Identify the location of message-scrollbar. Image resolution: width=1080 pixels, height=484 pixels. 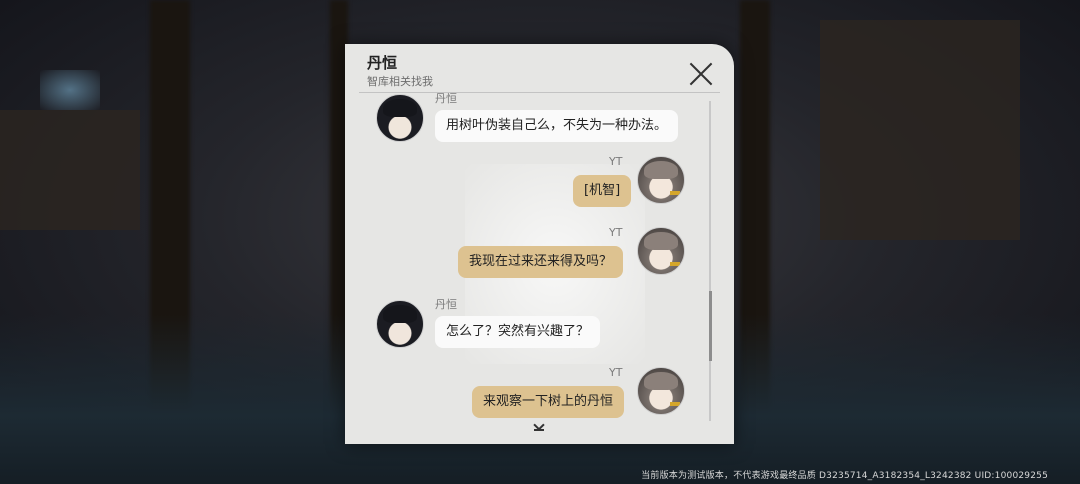
(710, 261).